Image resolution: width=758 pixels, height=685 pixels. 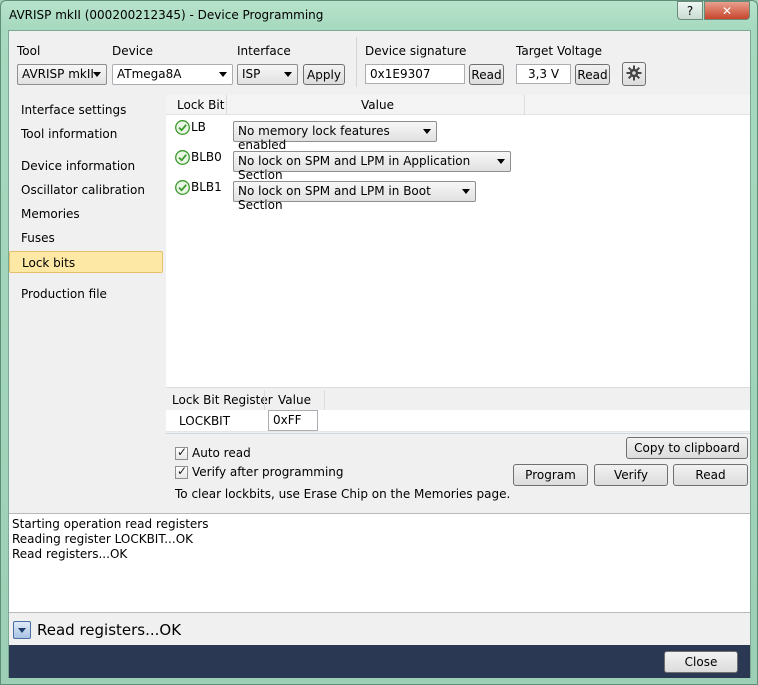 I want to click on voltage-label: Target Voltage, so click(x=559, y=51).